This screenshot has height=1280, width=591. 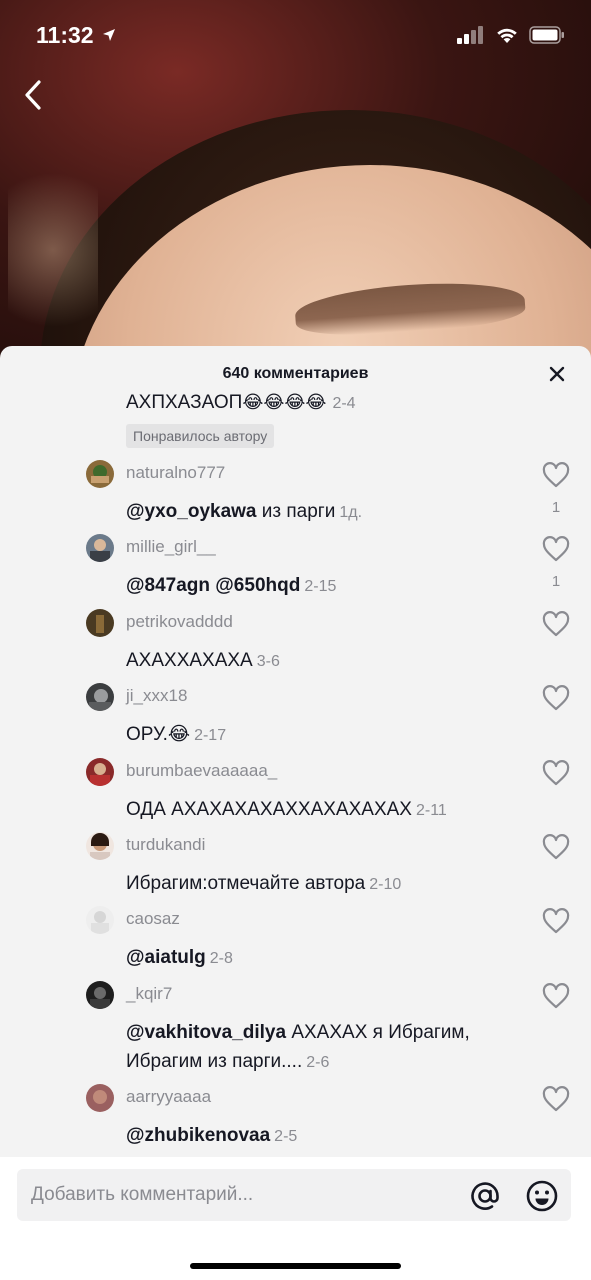 What do you see at coordinates (431, 810) in the screenshot?
I see `comment-date: 2-11` at bounding box center [431, 810].